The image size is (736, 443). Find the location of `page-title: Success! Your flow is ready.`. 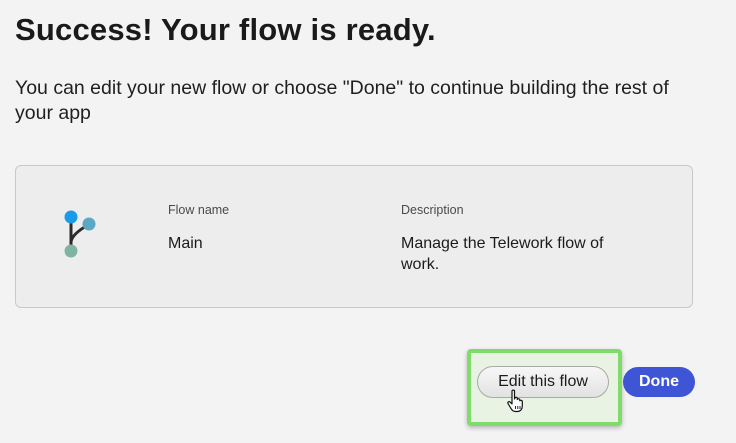

page-title: Success! Your flow is ready. is located at coordinates (225, 29).